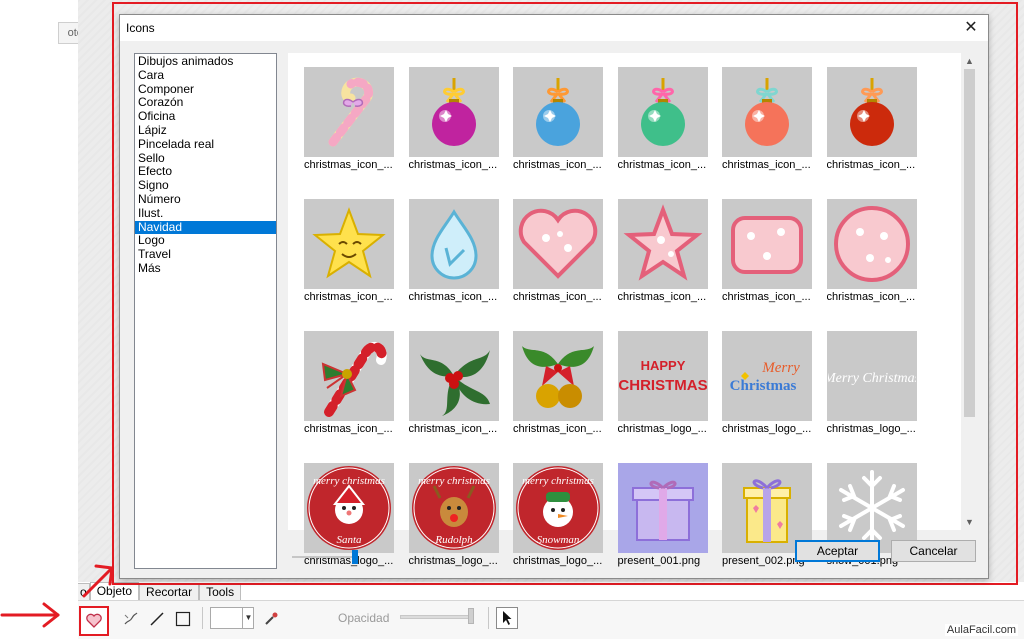 The height and width of the screenshot is (639, 1024). Describe the element at coordinates (659, 561) in the screenshot. I see `icon-filename: present_001.png` at that location.